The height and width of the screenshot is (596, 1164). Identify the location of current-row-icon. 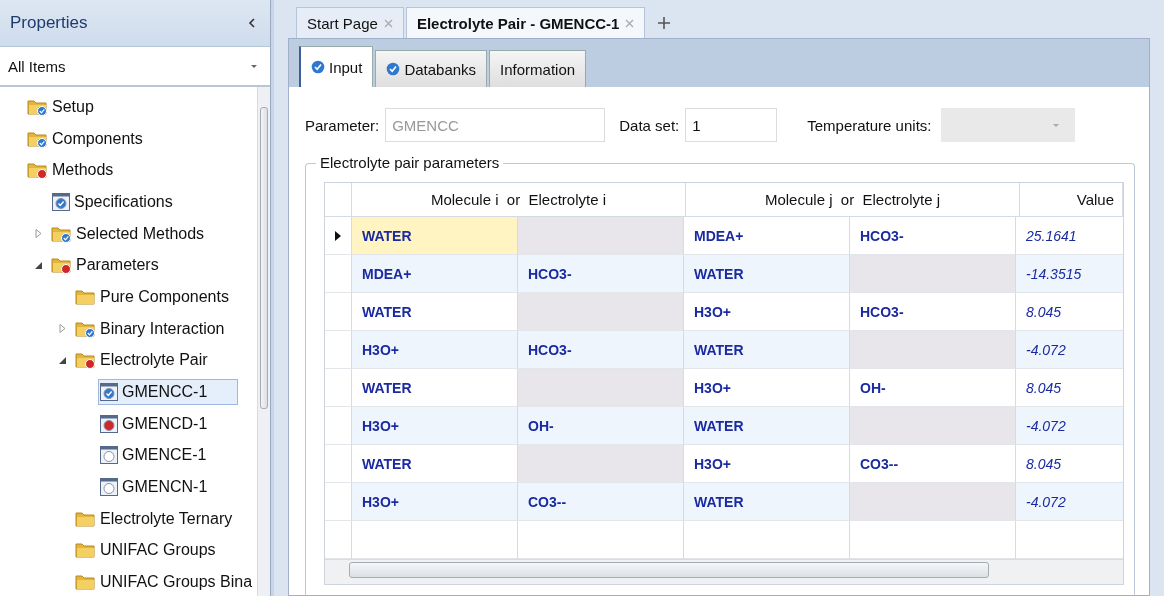
(338, 235).